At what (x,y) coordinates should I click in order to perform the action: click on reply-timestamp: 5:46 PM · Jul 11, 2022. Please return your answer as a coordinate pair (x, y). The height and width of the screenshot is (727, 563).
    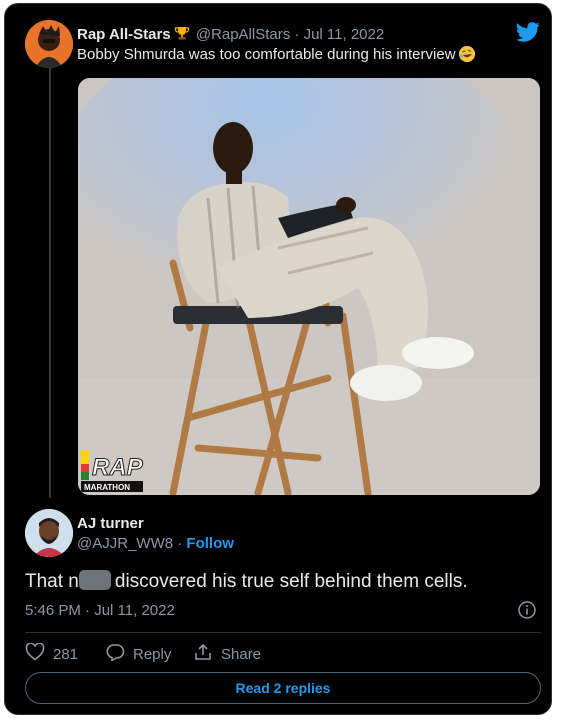
    Looking at the image, I should click on (100, 610).